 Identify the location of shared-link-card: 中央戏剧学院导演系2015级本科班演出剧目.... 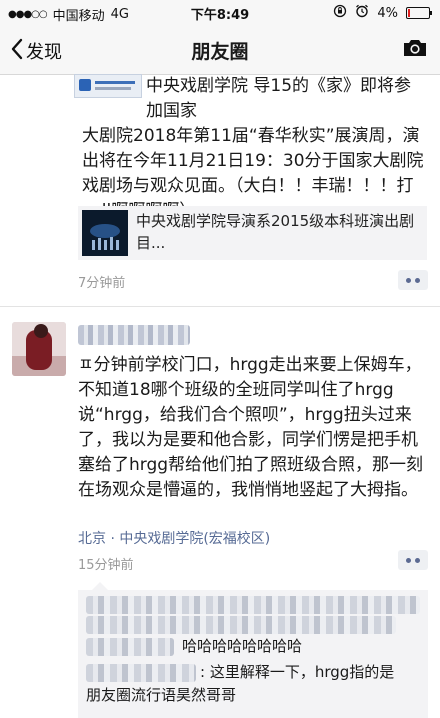
(252, 233).